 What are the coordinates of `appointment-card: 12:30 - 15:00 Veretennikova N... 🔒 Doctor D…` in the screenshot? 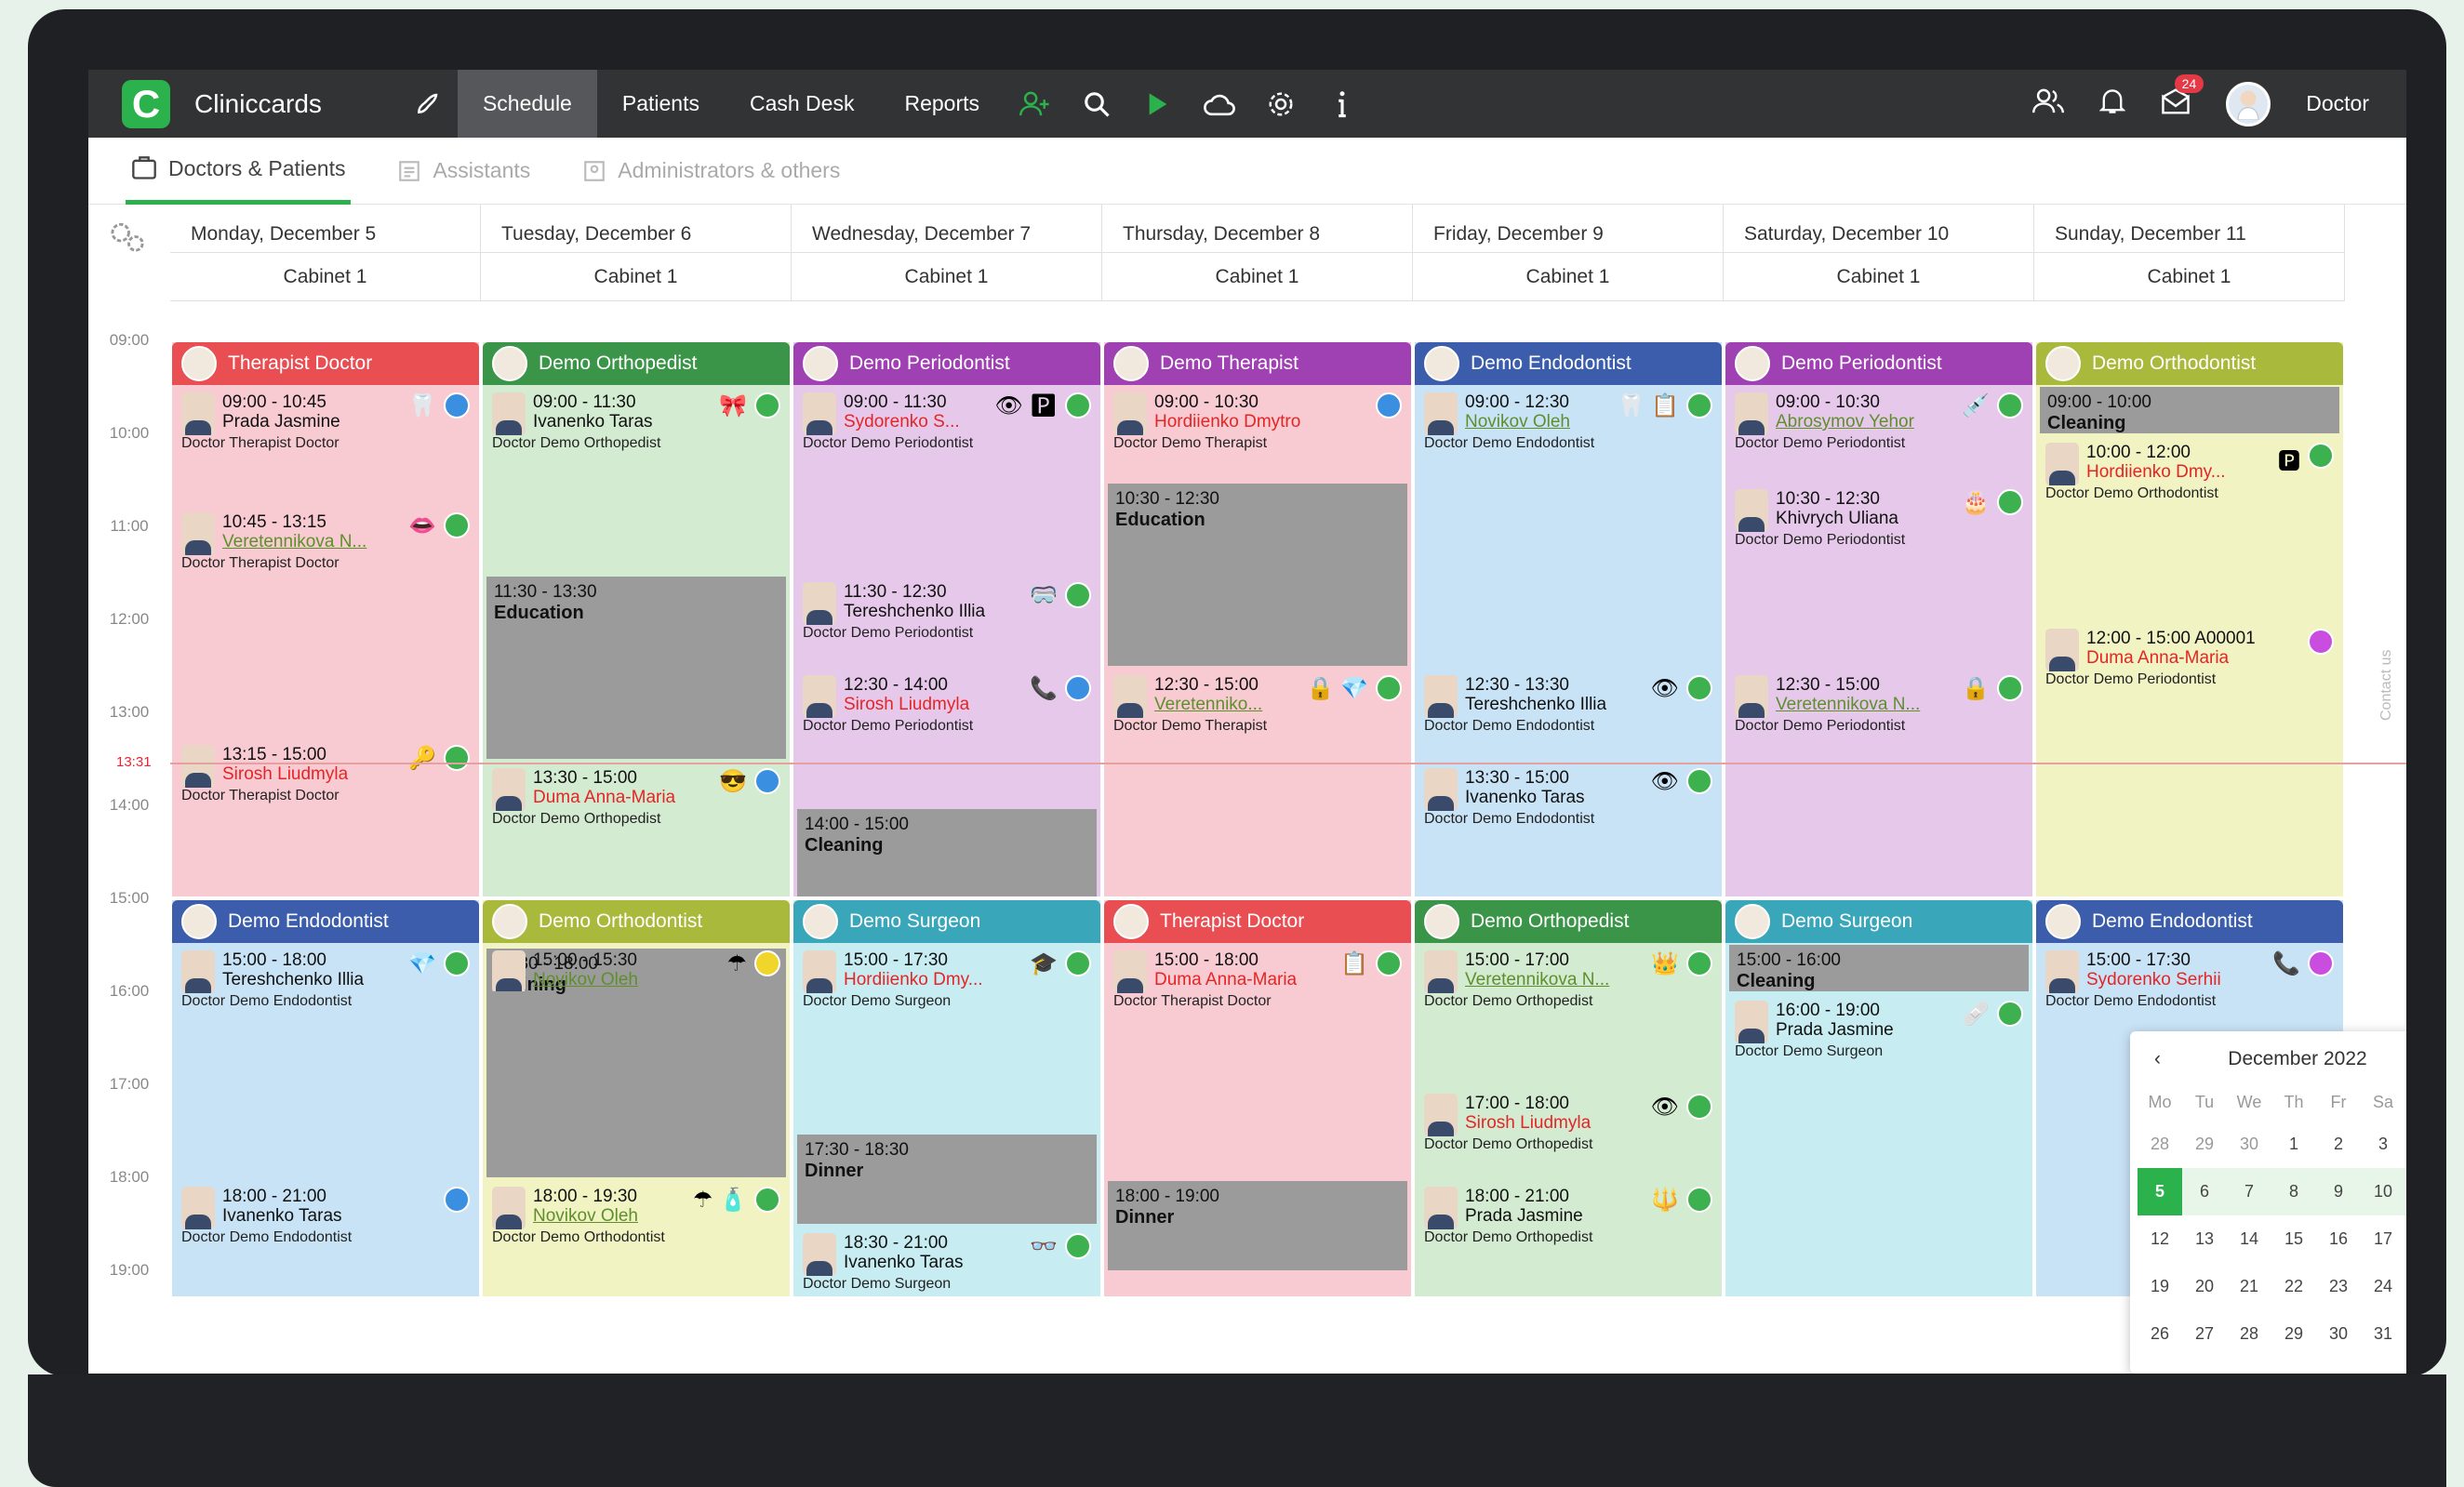 It's located at (1879, 783).